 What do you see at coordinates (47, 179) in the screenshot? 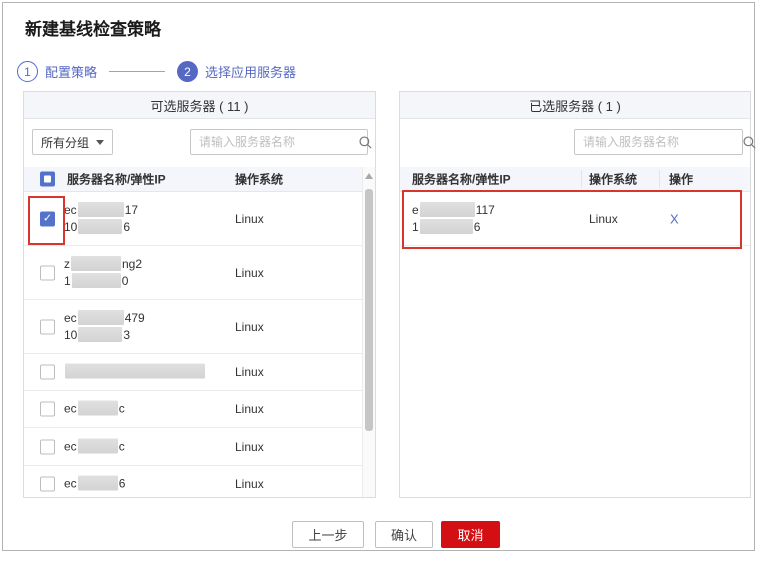
I see `select-all-checkbox` at bounding box center [47, 179].